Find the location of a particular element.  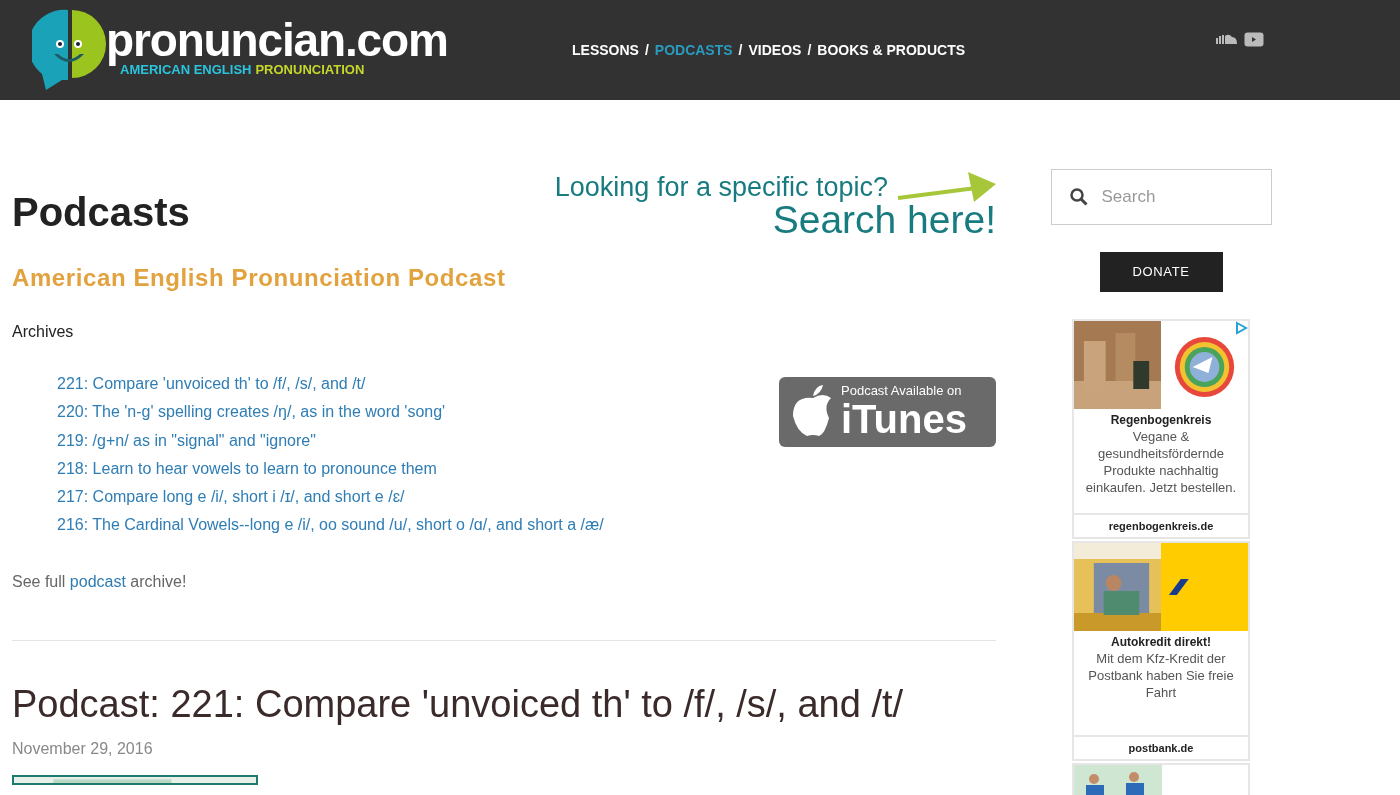

donate-button: DONATE is located at coordinates (1161, 272).